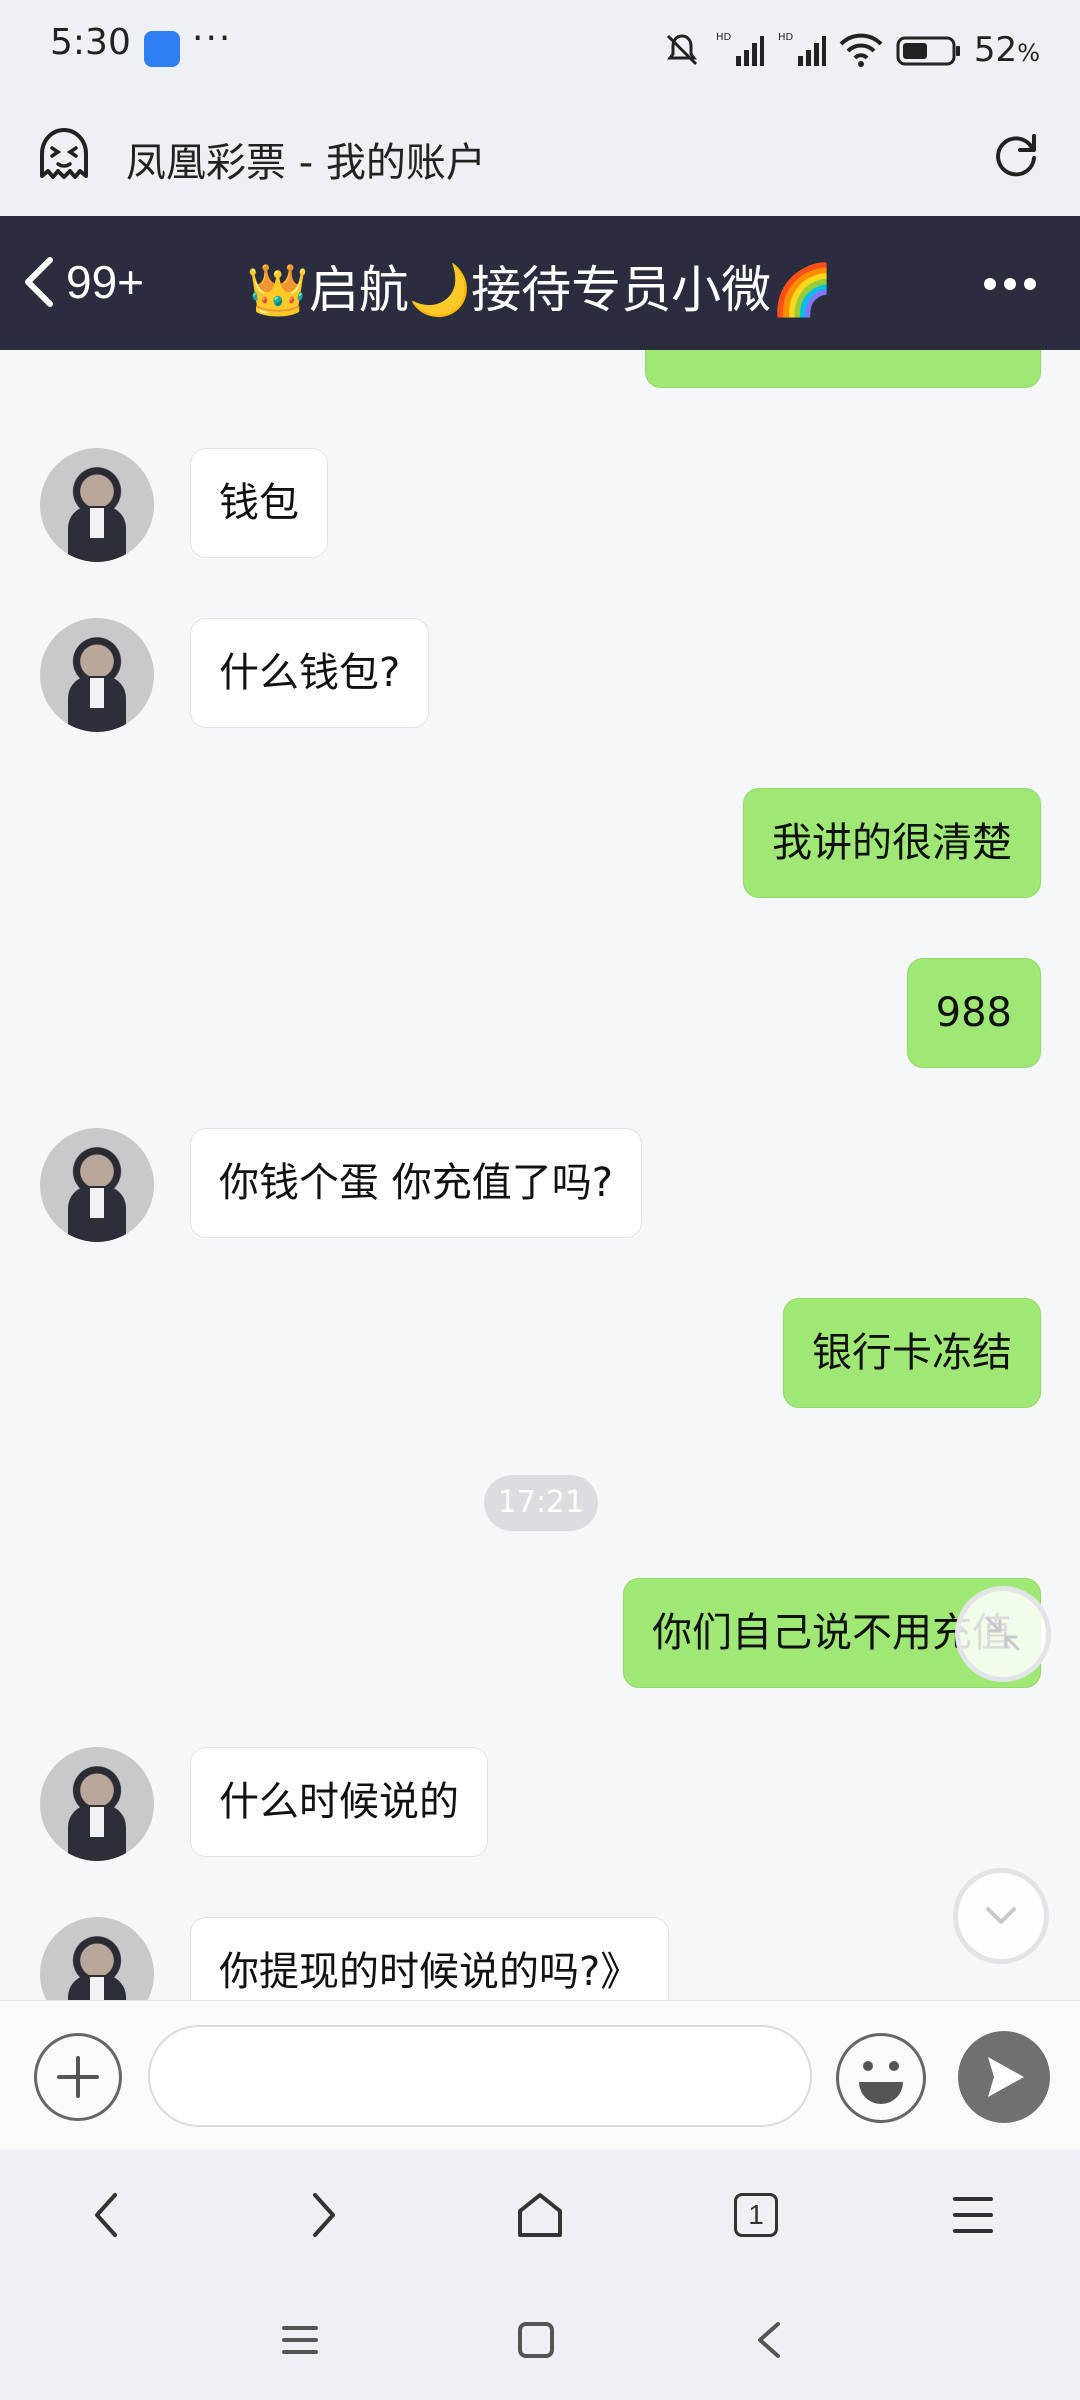 The height and width of the screenshot is (2400, 1080). Describe the element at coordinates (339, 1802) in the screenshot. I see `message-bubble: 什么时候说的` at that location.